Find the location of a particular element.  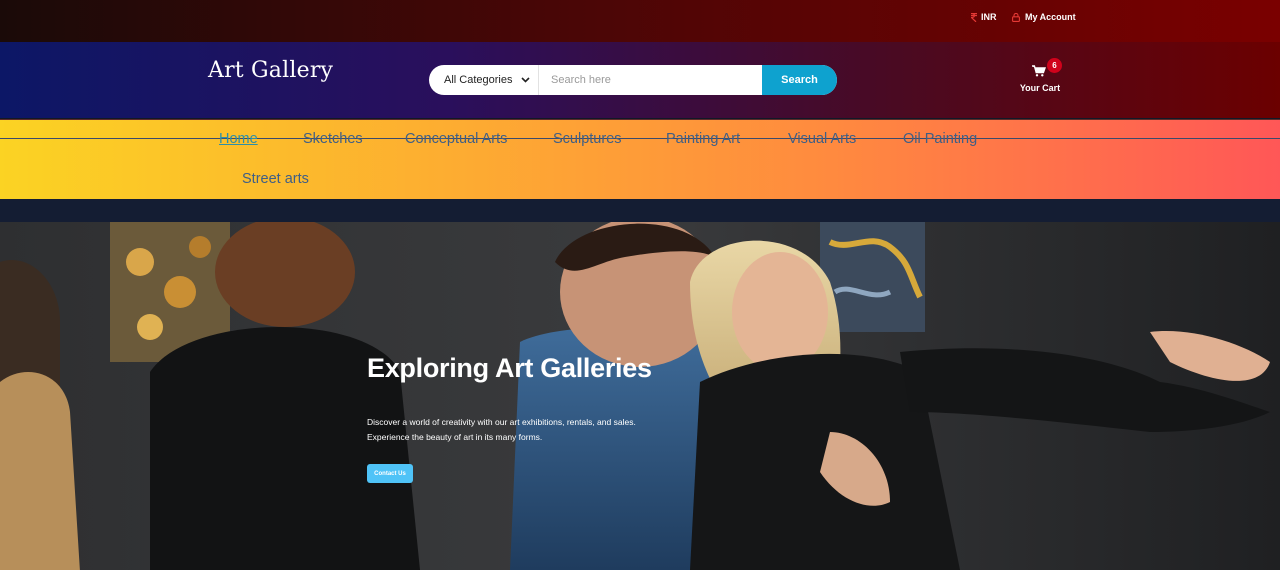

nav-item-street-arts: Street arts is located at coordinates (275, 179).